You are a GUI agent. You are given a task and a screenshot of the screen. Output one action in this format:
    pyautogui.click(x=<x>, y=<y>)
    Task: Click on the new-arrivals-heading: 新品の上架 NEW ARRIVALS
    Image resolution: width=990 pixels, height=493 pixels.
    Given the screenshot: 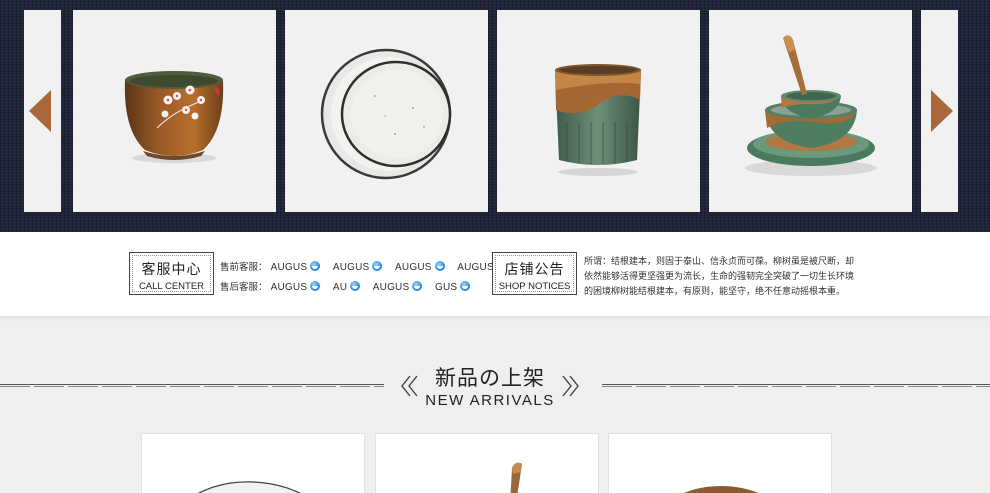 What is the action you would take?
    pyautogui.click(x=495, y=386)
    